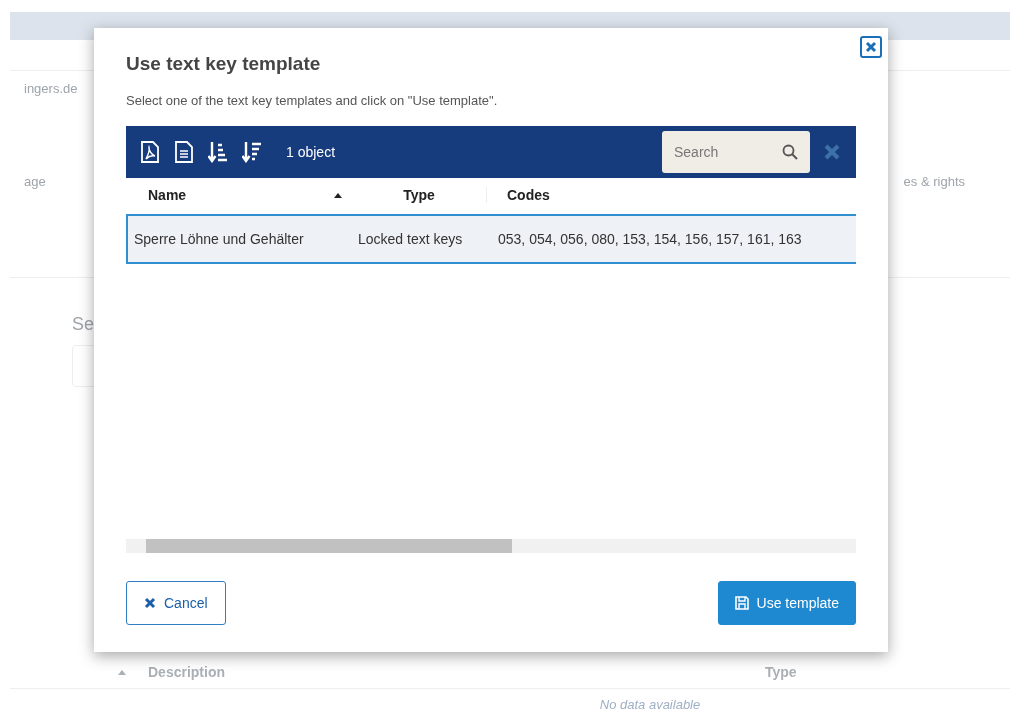 The image size is (1010, 709). Describe the element at coordinates (736, 152) in the screenshot. I see `search-field: Search` at that location.